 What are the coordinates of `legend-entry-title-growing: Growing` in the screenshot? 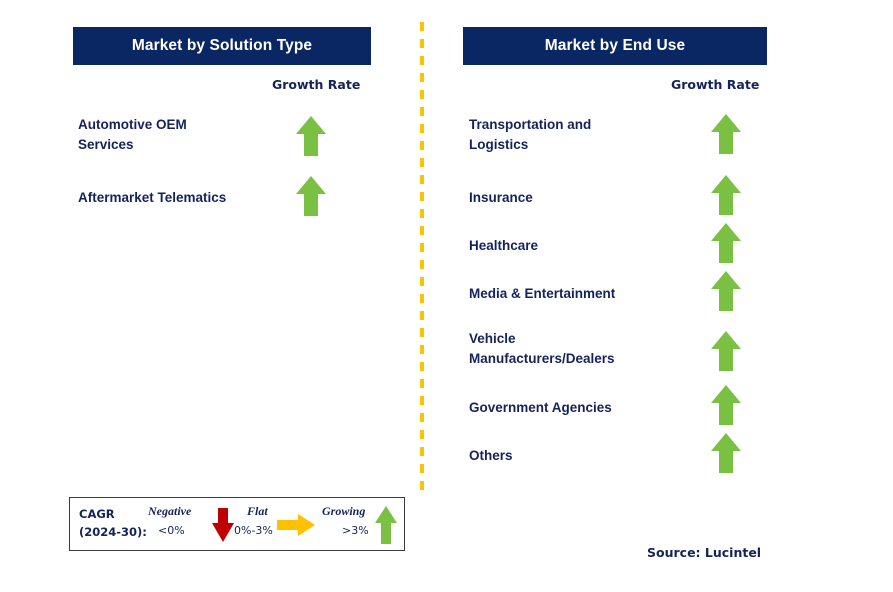 It's located at (344, 511).